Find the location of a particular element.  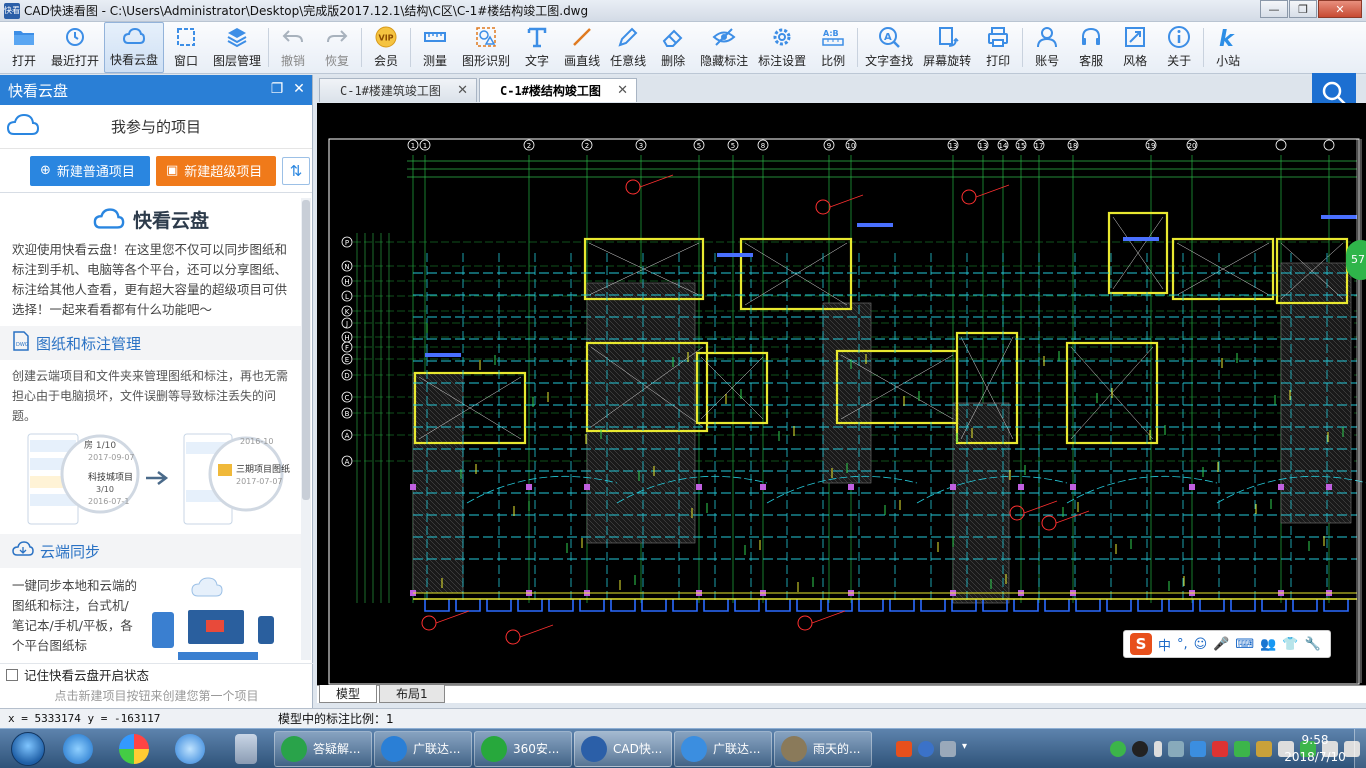

intro-scroll-thumb is located at coordinates (306, 350).